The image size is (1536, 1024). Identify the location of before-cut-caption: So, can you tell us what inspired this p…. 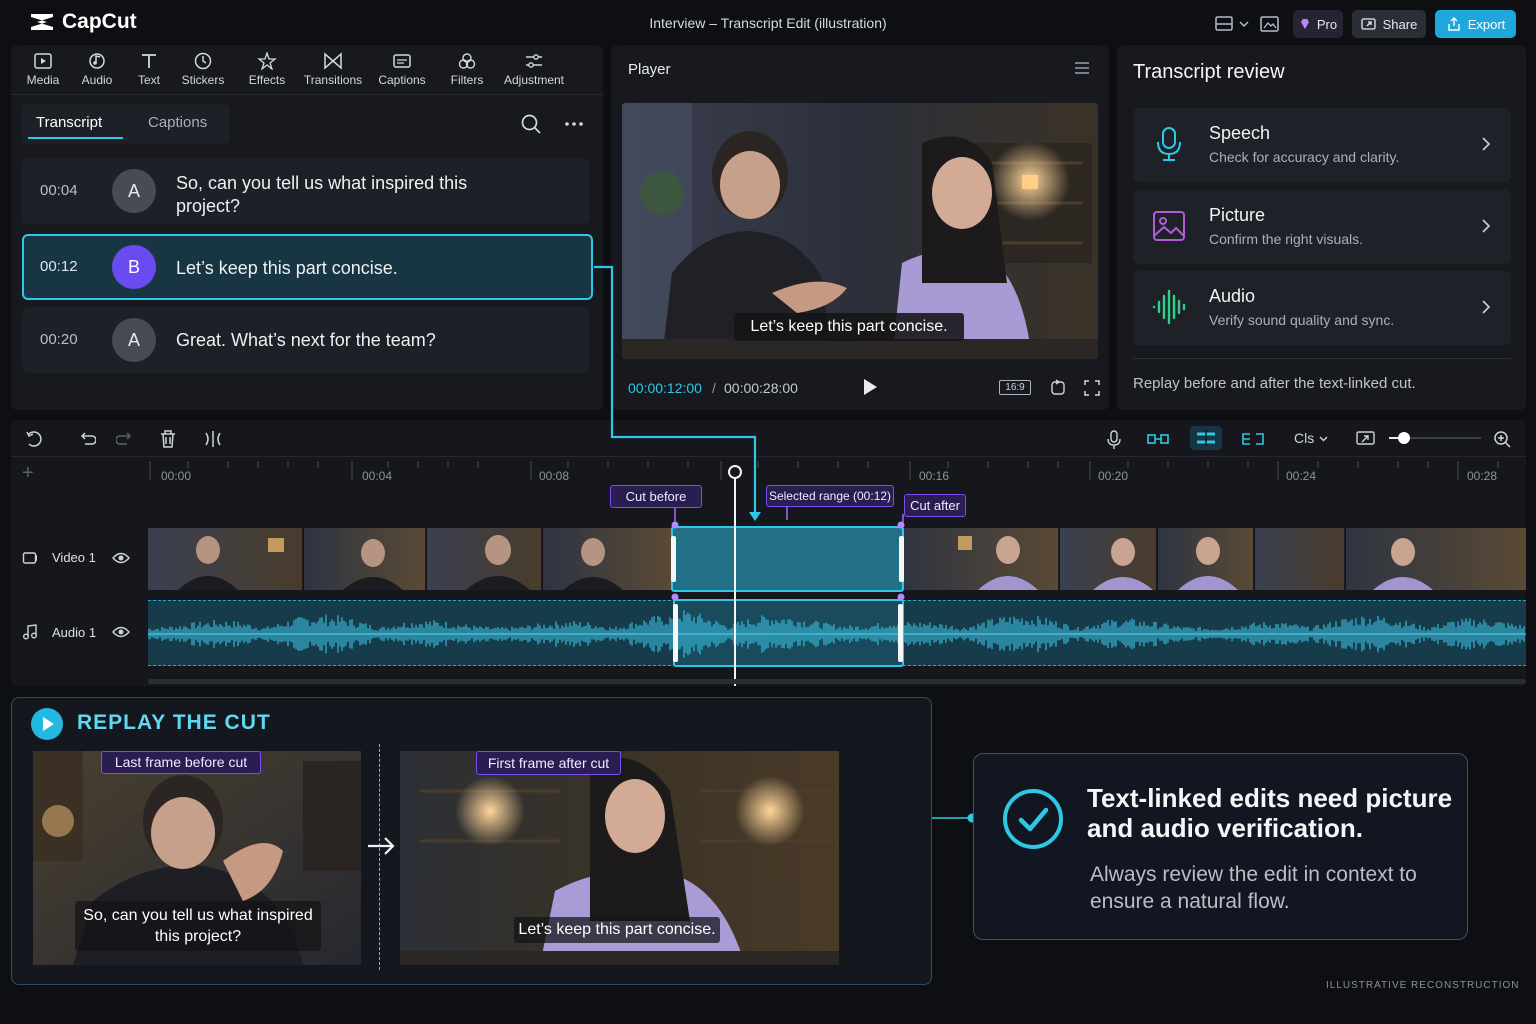
(198, 926).